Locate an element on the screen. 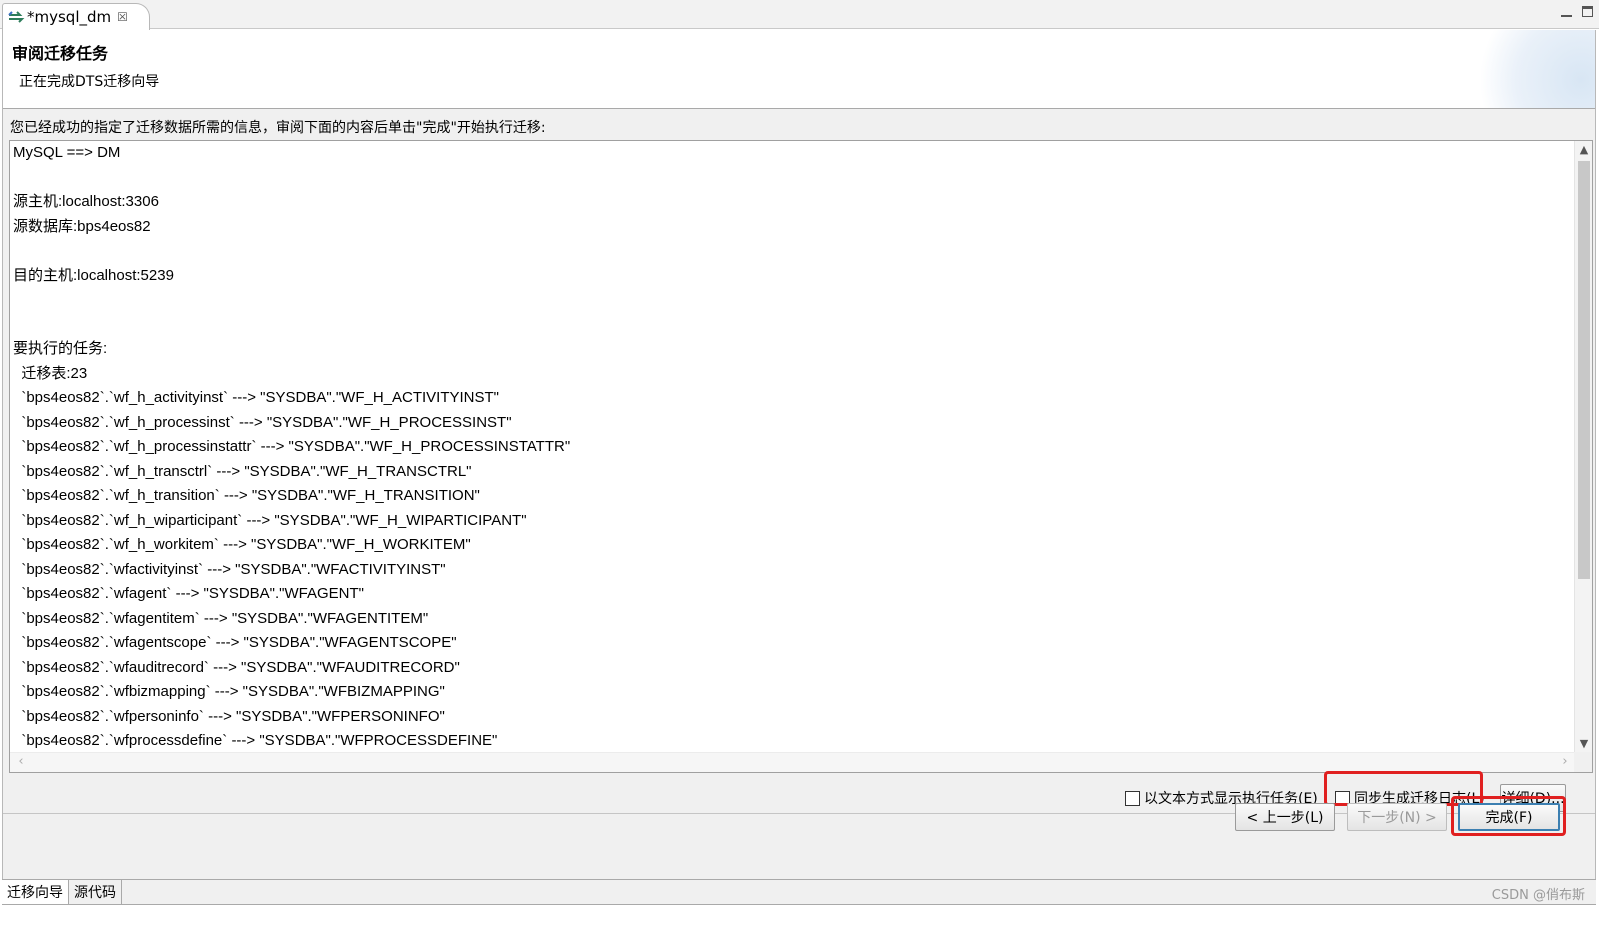 The image size is (1599, 927). tab-migration-wizard: 迁移向导 is located at coordinates (35, 892).